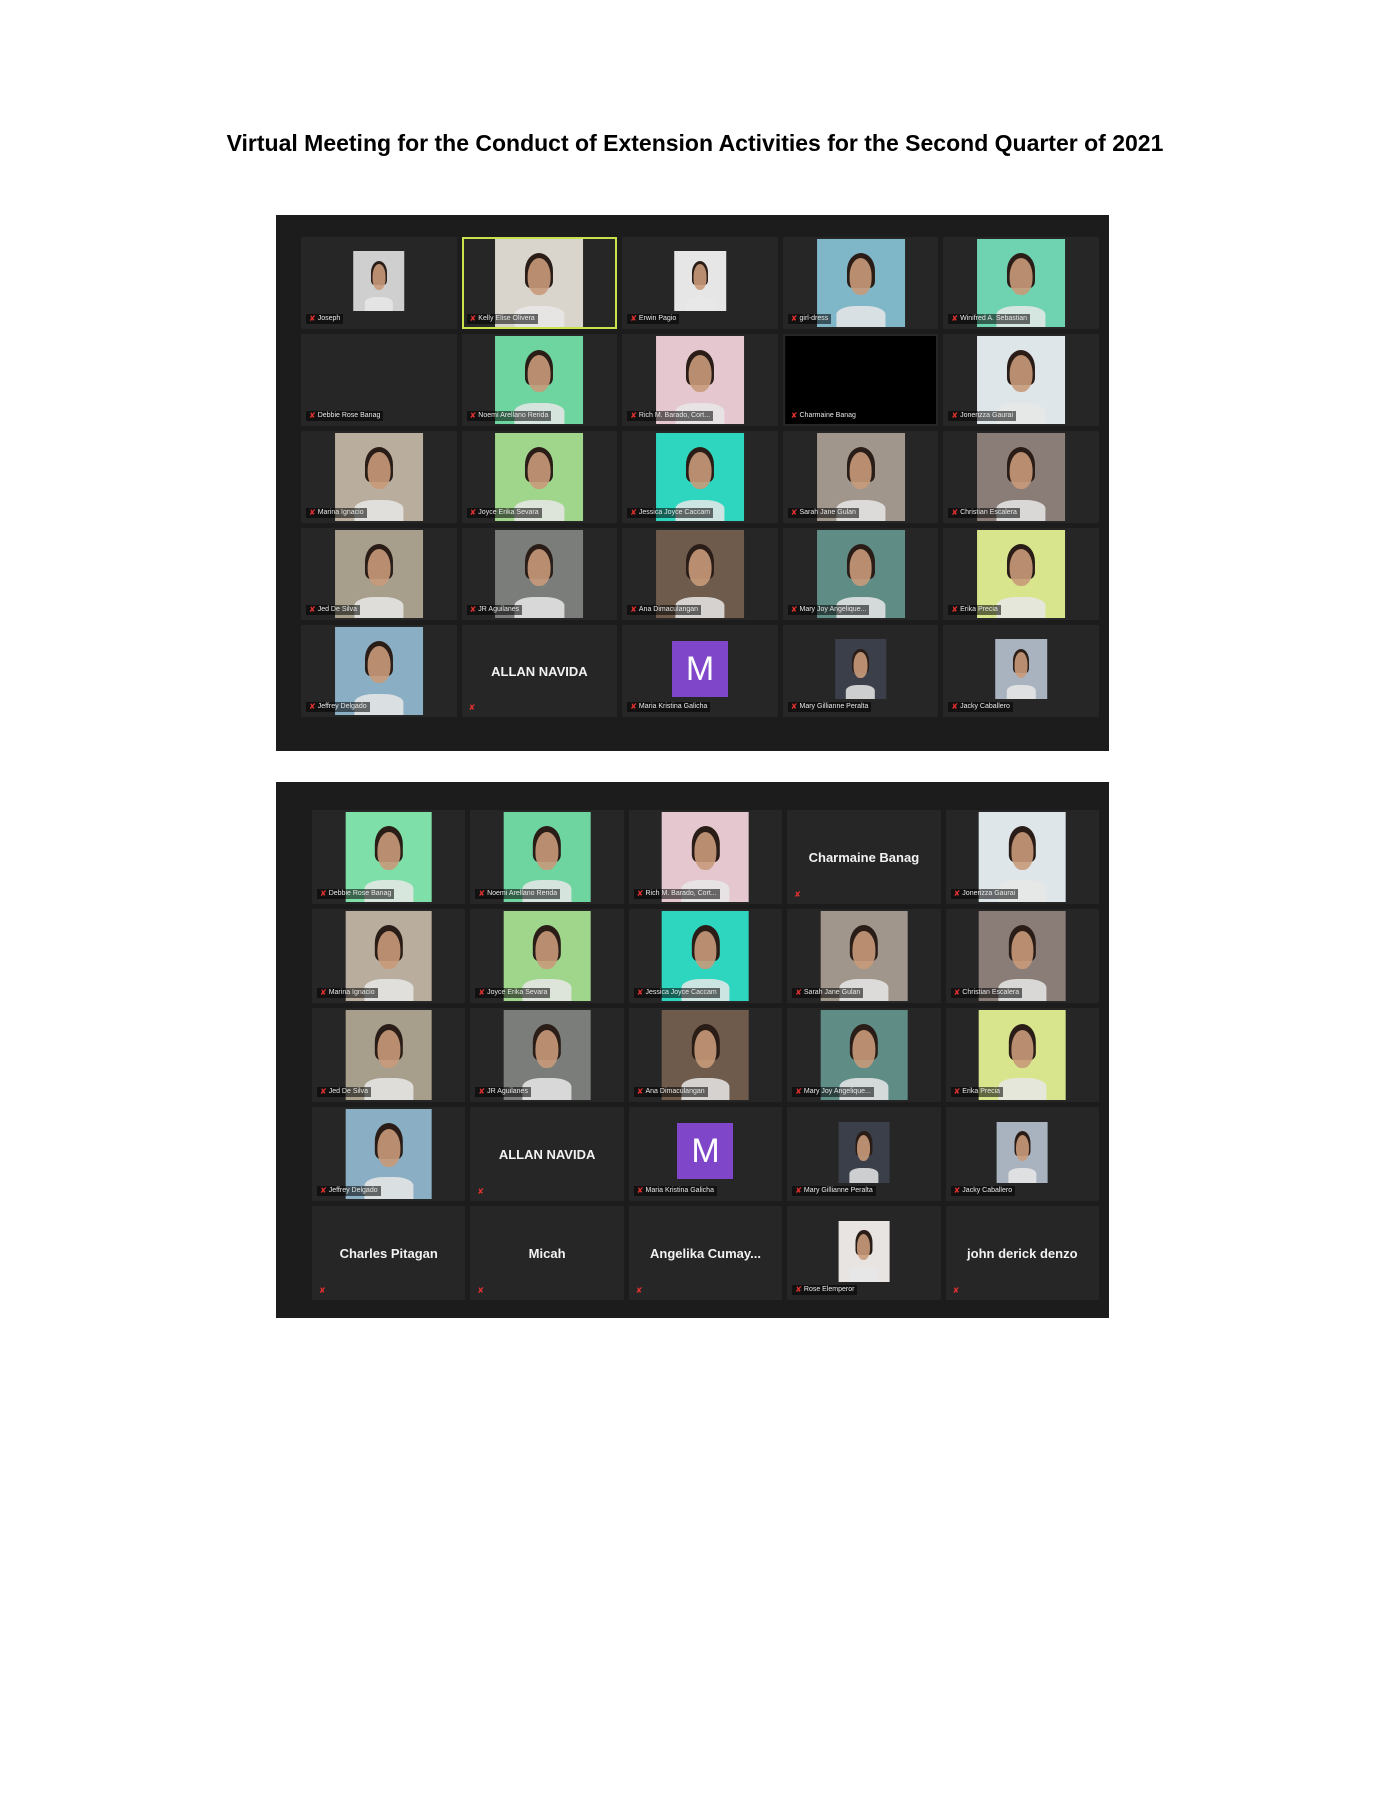 The width and height of the screenshot is (1390, 1800). I want to click on participant-tile: ✘ Winifred A. Sebastian, so click(1021, 283).